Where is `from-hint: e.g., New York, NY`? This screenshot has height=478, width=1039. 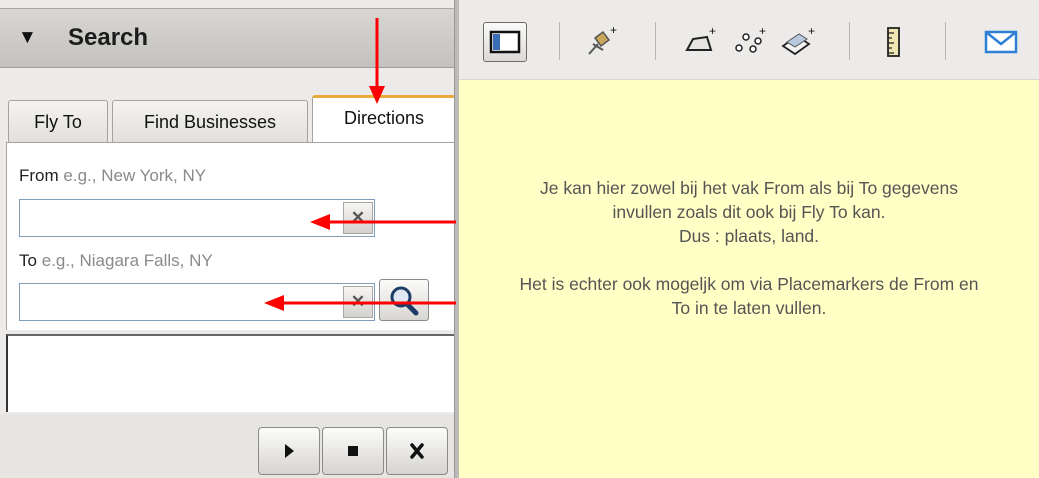
from-hint: e.g., New York, NY is located at coordinates (135, 175).